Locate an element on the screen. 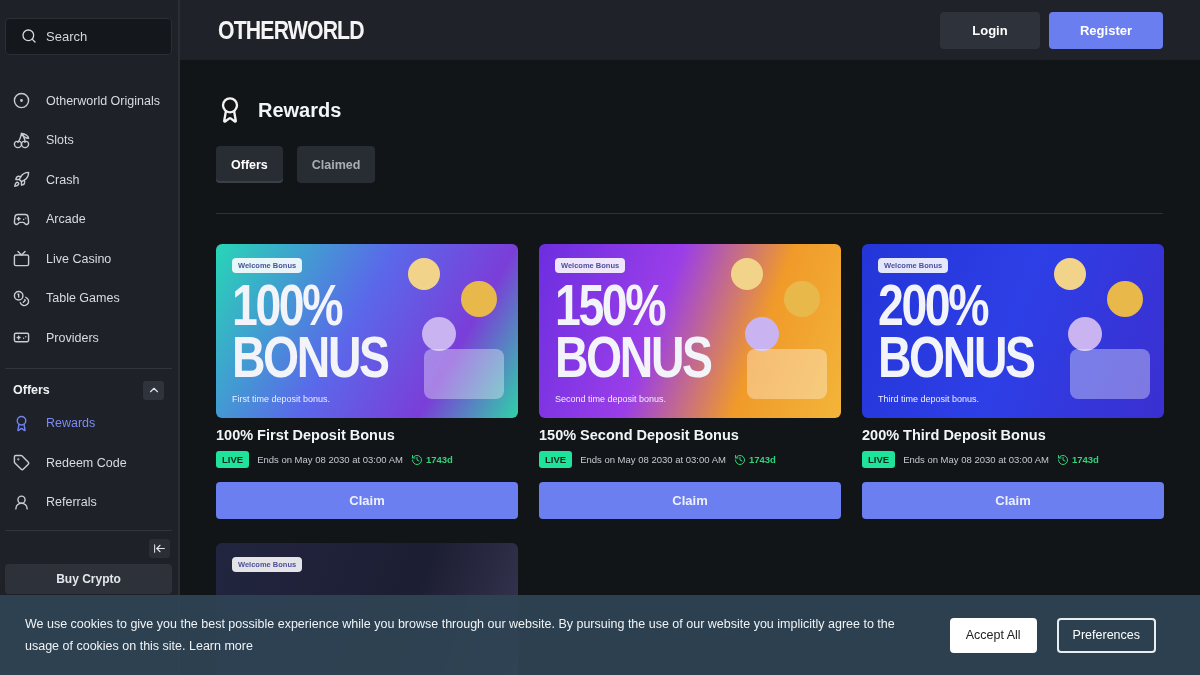 Image resolution: width=1200 pixels, height=675 pixels. target-icon is located at coordinates (21, 101).